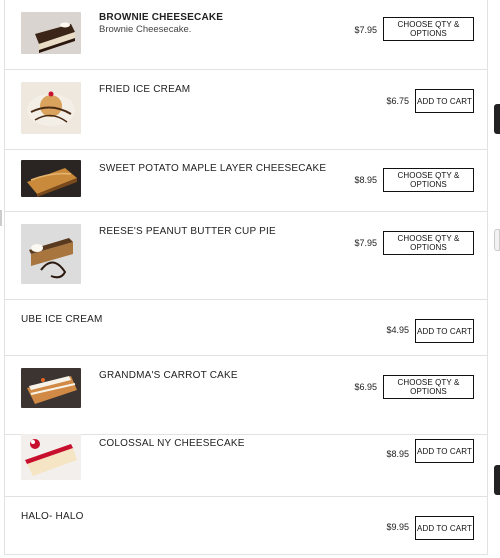 Image resolution: width=500 pixels, height=558 pixels. I want to click on menu-item: HALO- HALO $9.95 ADD TO CART, so click(246, 526).